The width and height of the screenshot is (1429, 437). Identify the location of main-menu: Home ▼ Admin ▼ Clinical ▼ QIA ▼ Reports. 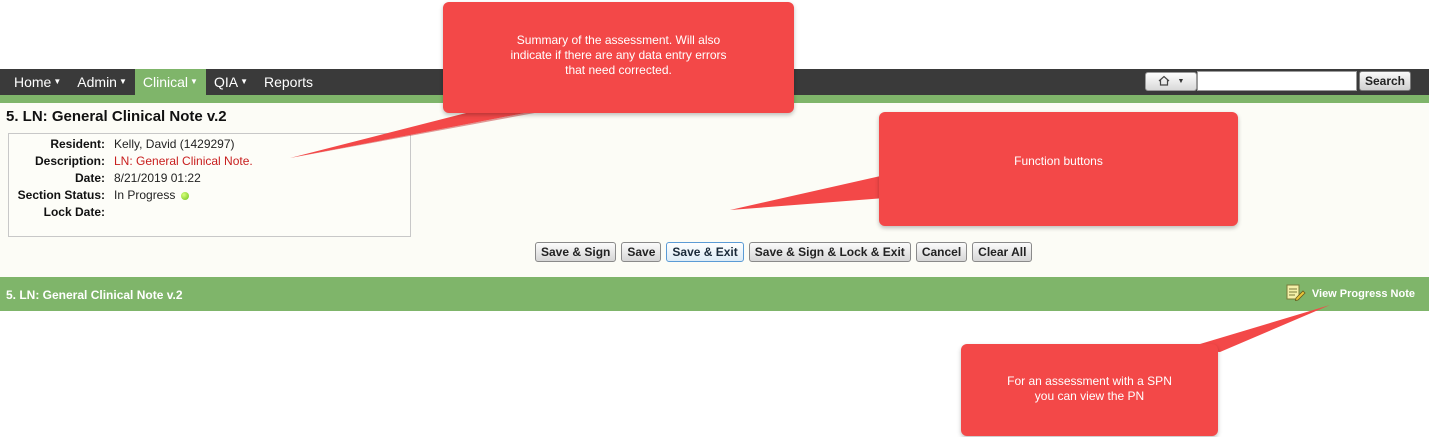
(163, 82).